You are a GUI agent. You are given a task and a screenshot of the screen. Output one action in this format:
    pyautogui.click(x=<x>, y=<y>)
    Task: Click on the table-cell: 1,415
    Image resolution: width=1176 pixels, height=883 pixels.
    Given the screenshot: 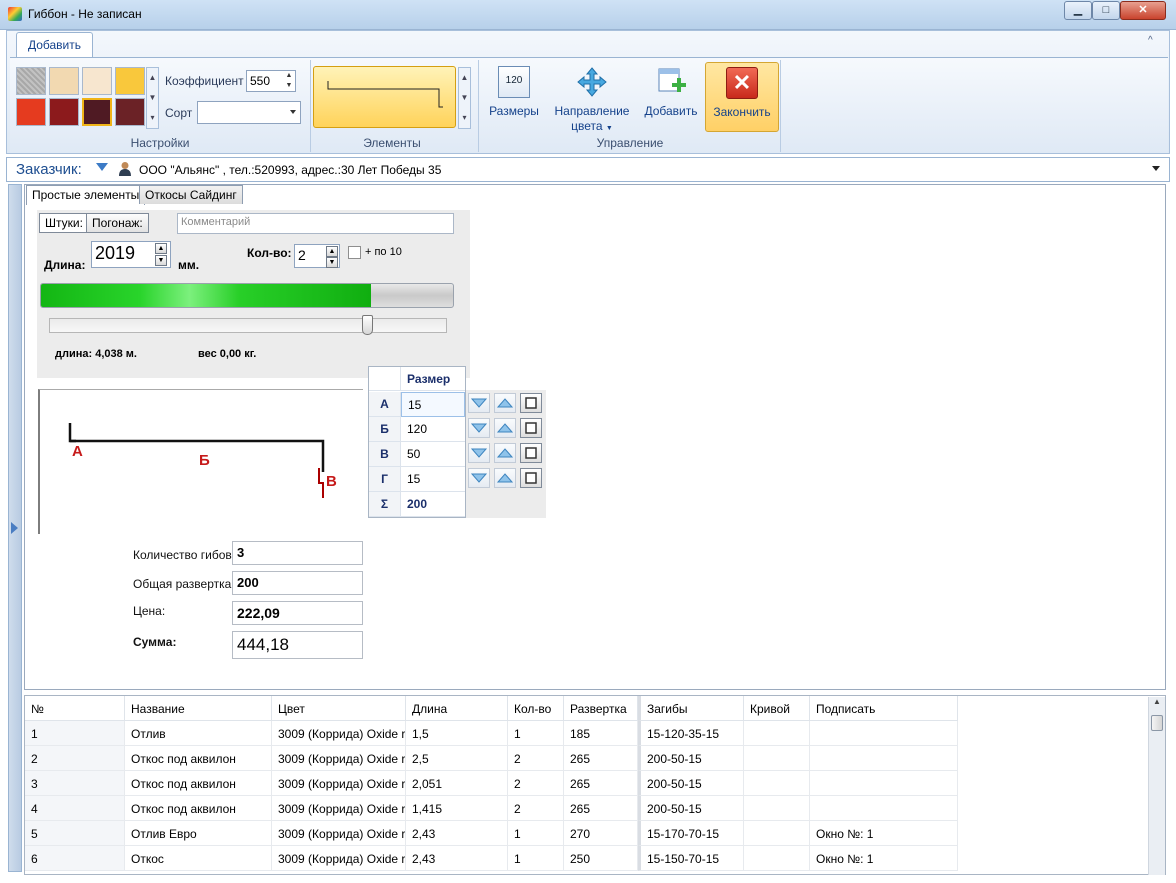 What is the action you would take?
    pyautogui.click(x=457, y=808)
    